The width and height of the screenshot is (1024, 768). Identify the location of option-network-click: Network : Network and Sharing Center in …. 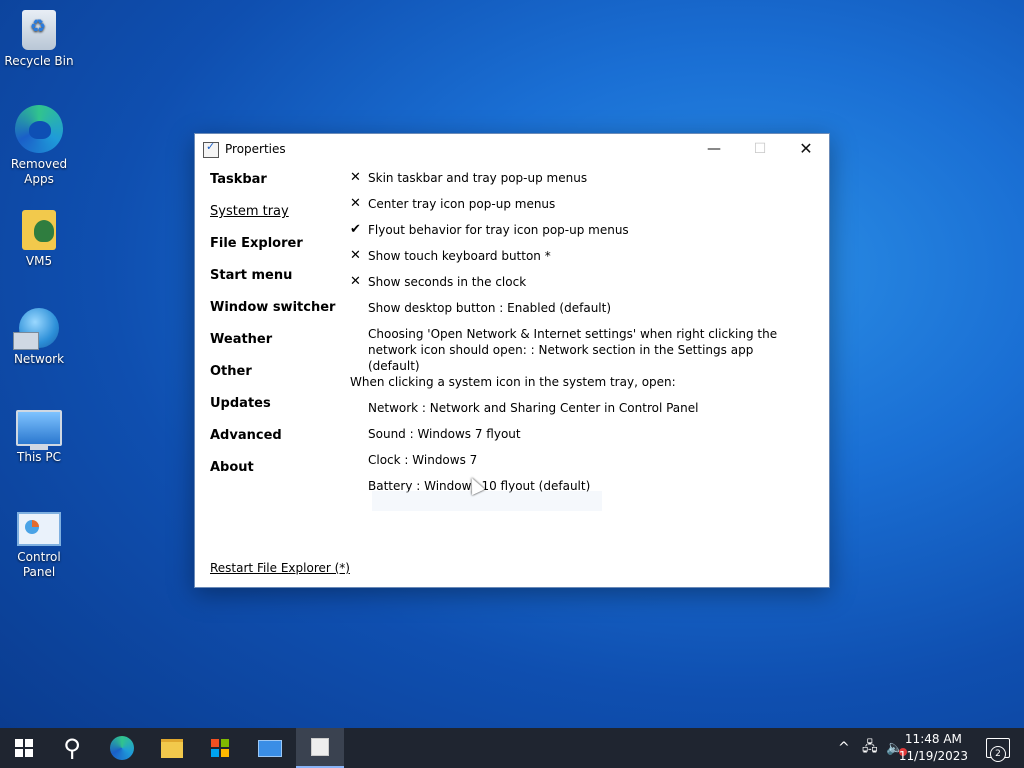
(580, 413).